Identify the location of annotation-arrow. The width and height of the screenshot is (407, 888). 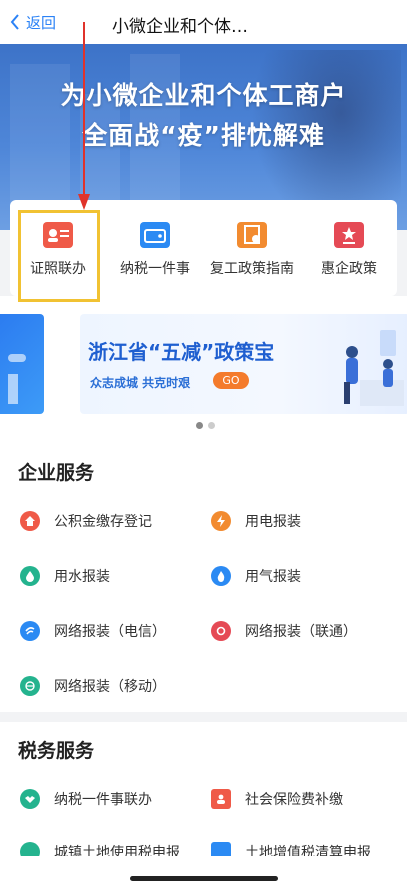
(84, 116).